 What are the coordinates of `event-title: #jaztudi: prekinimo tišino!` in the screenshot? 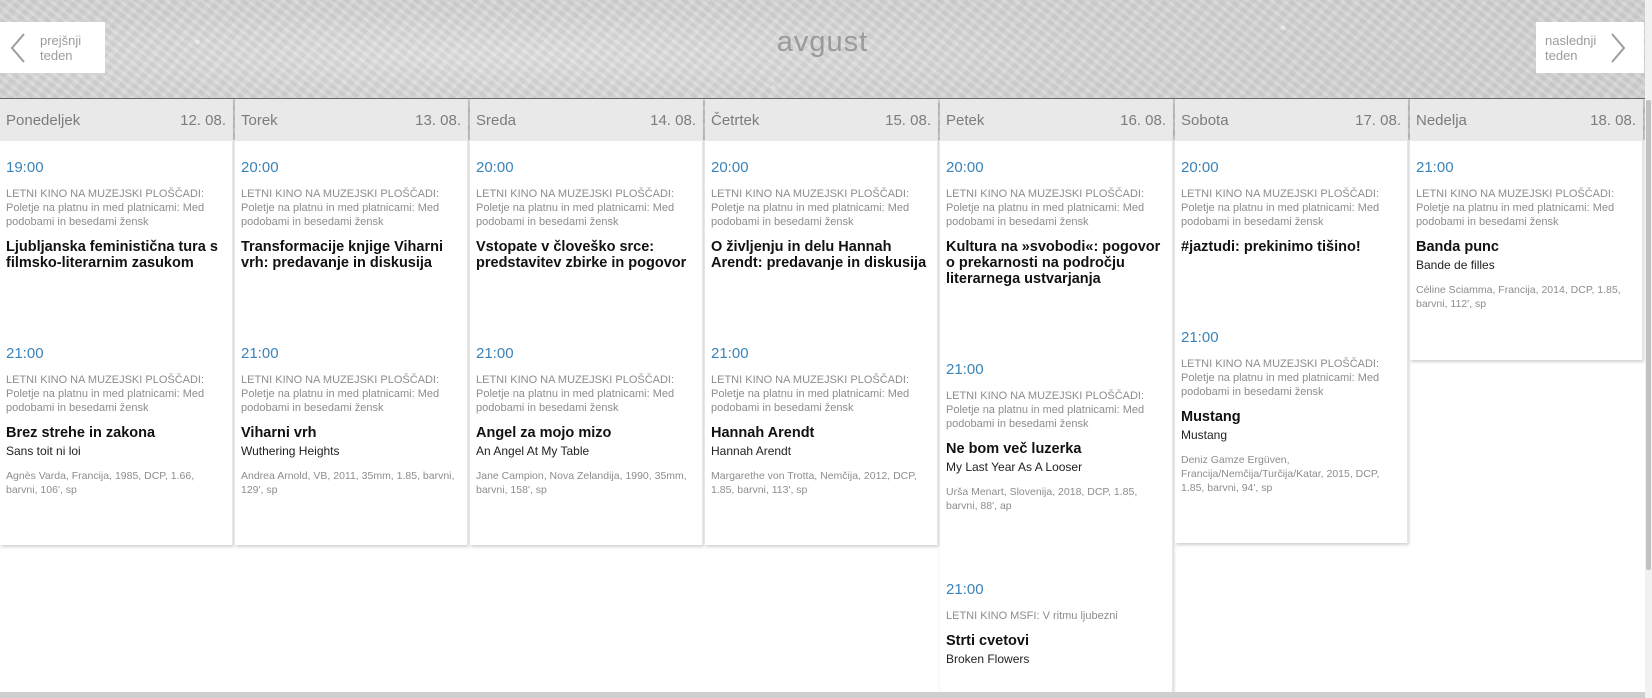 It's located at (1291, 247).